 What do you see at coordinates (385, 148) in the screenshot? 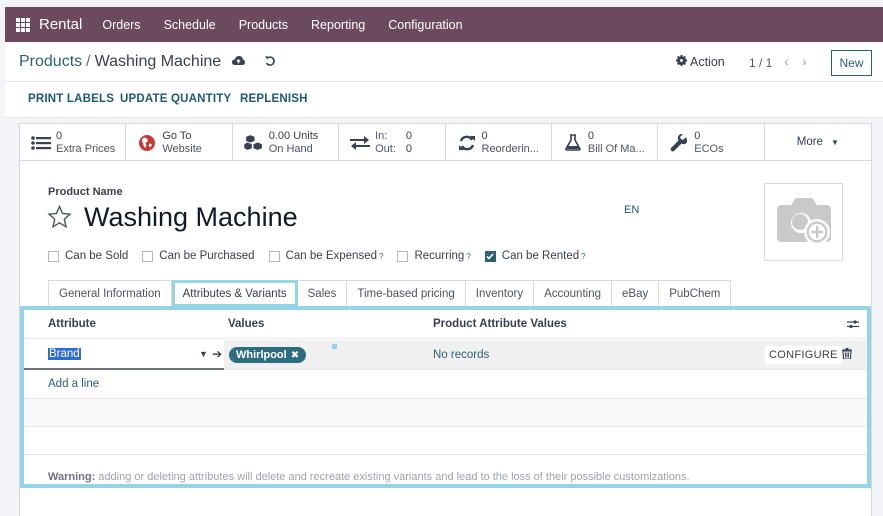
I see `out-label: Out:` at bounding box center [385, 148].